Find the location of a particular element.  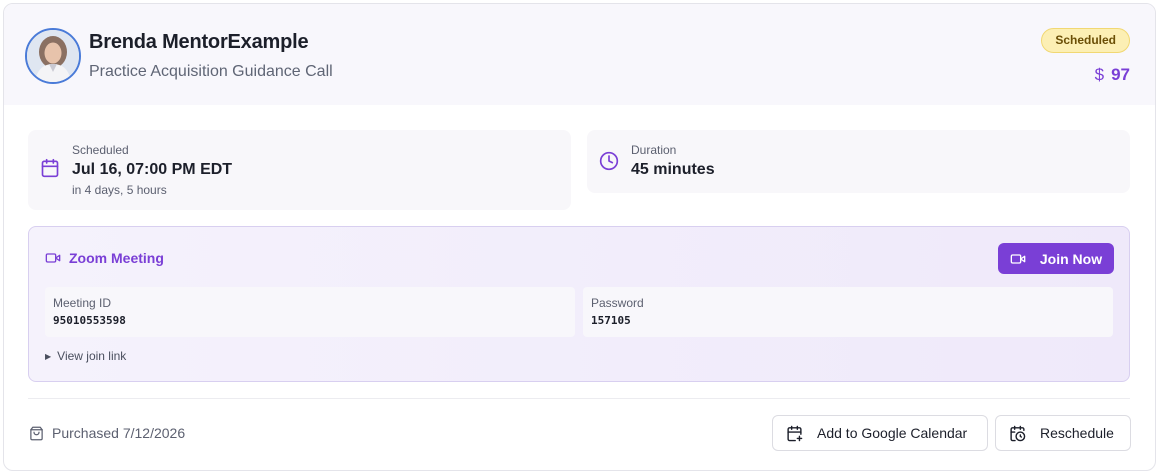

price-amount: 97 is located at coordinates (1120, 74).